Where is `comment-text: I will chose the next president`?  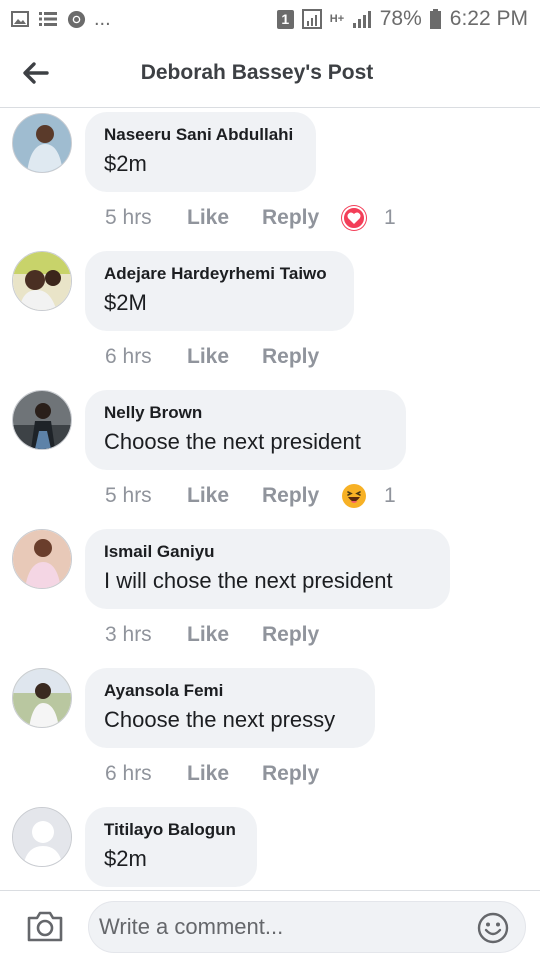 comment-text: I will chose the next president is located at coordinates (248, 580).